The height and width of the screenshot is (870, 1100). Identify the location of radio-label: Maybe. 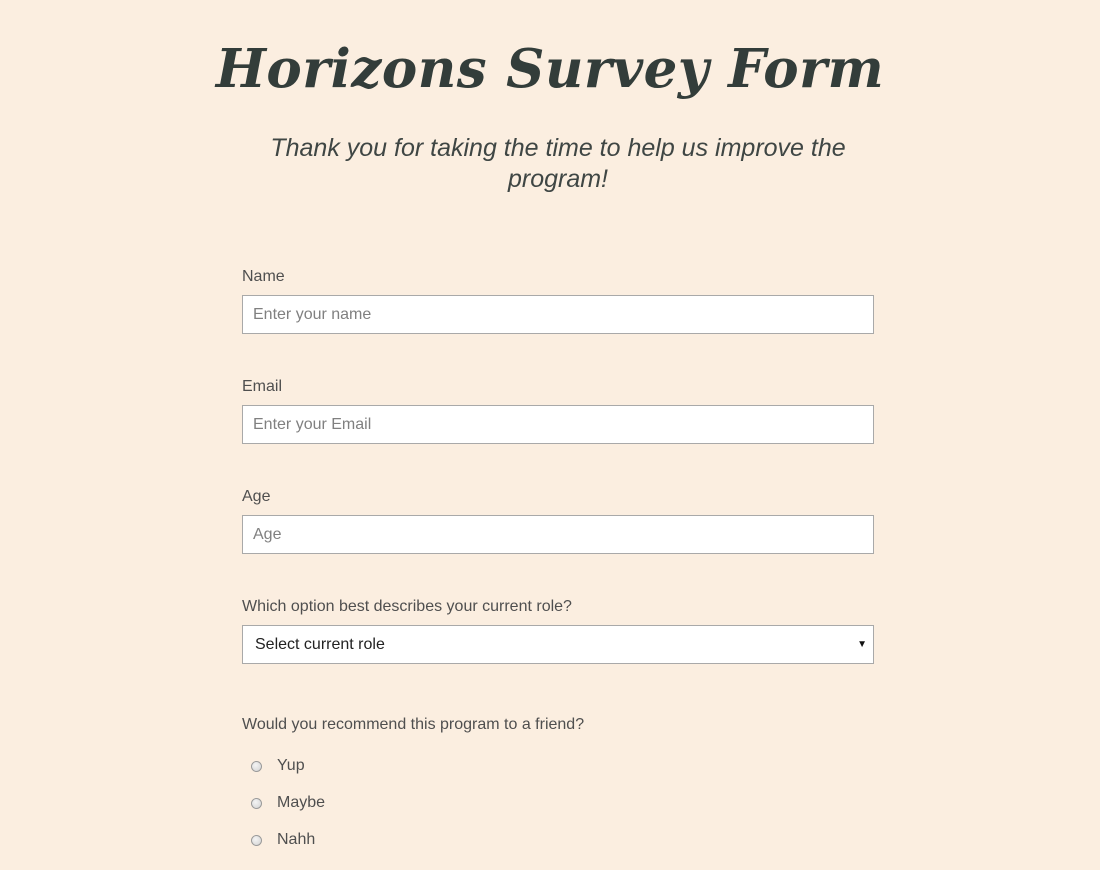
(301, 802).